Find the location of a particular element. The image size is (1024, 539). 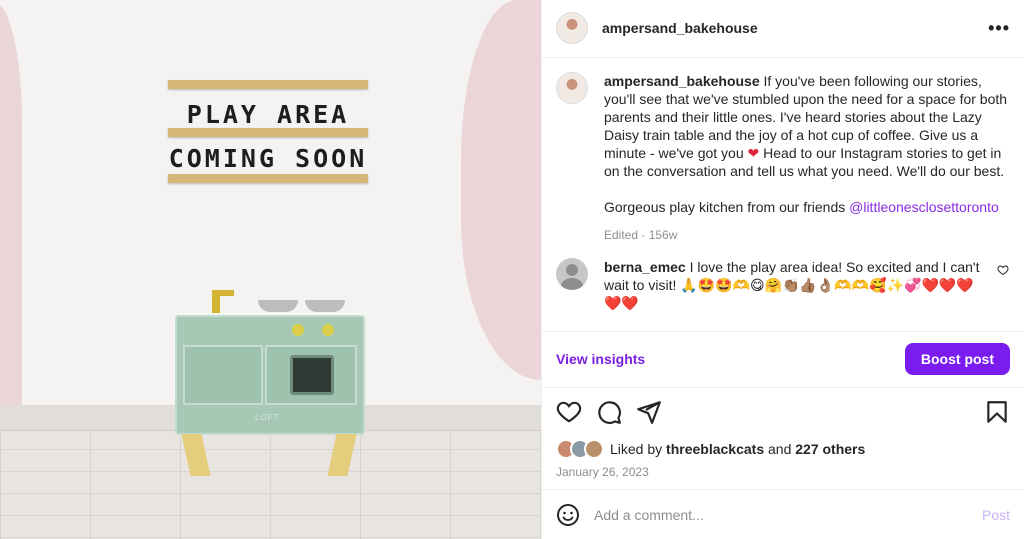

post-username: ampersand_bakehouse is located at coordinates (680, 28).